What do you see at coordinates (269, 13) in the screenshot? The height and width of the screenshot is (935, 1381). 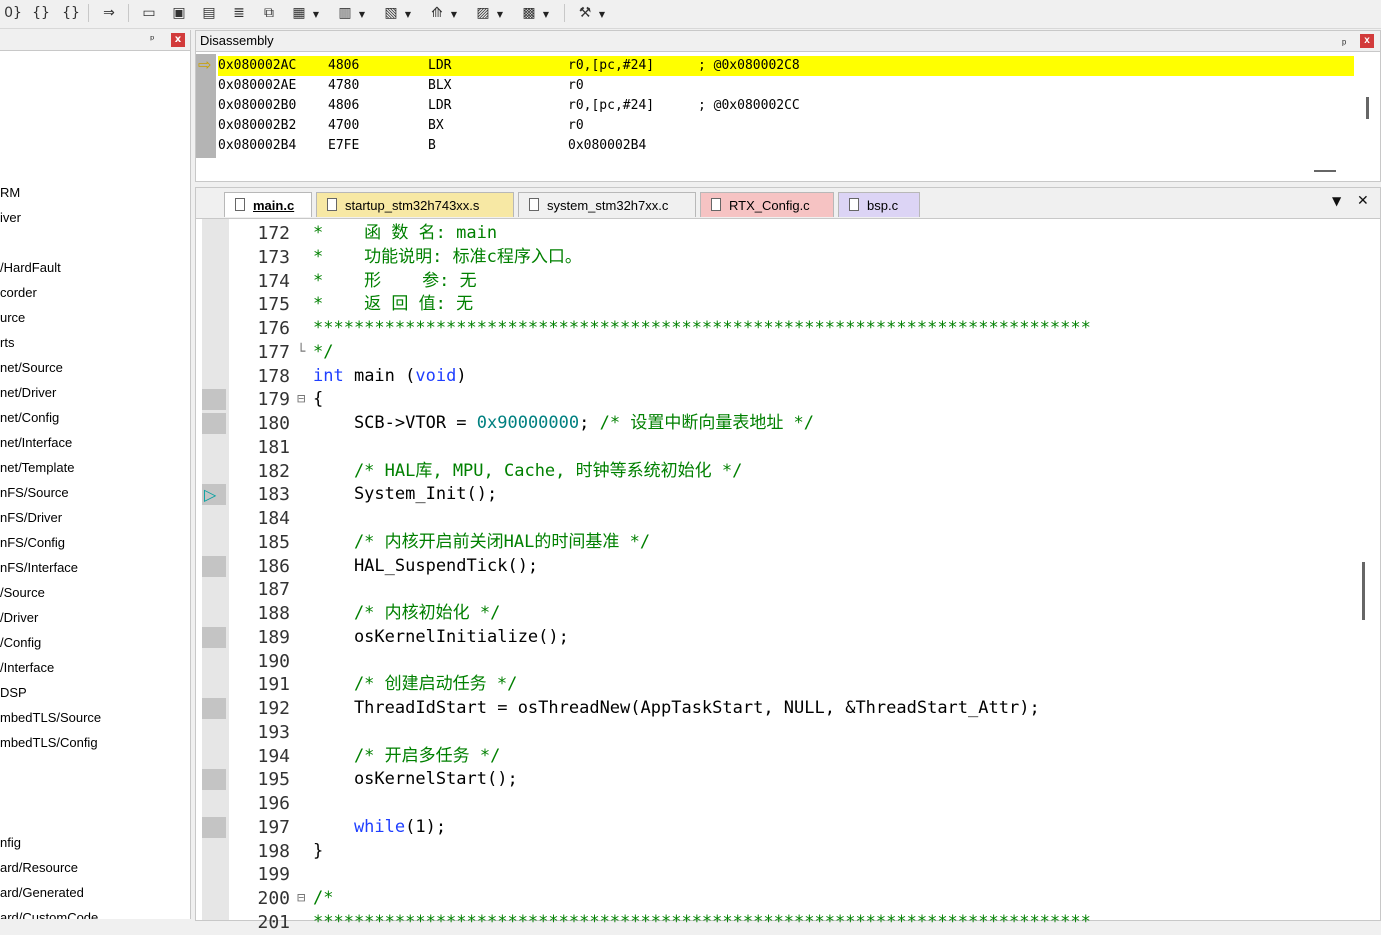 I see `call-stack-window-icon: ⧉` at bounding box center [269, 13].